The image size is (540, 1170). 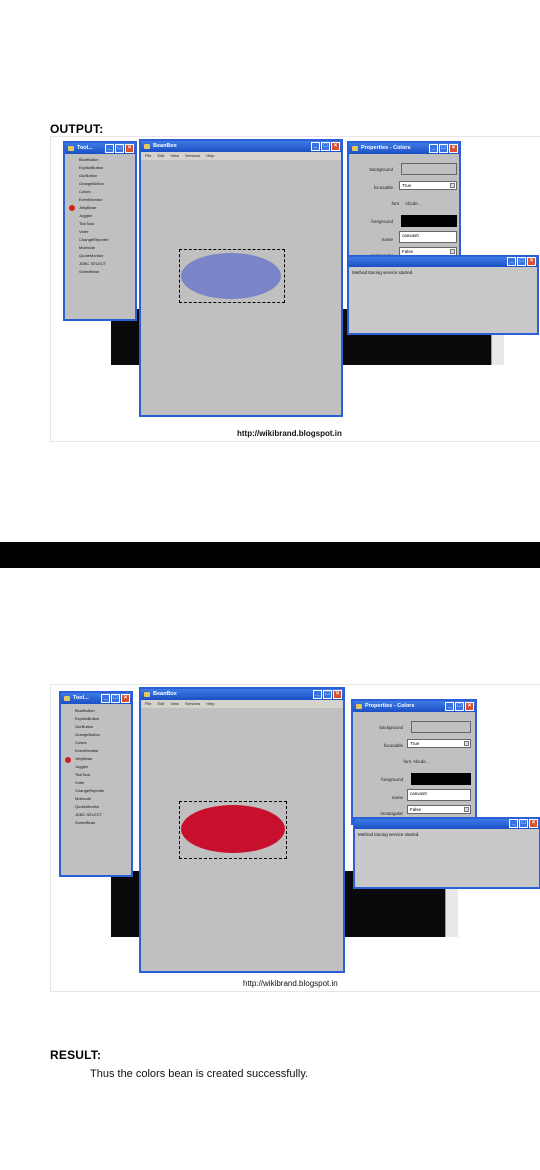 What do you see at coordinates (391, 813) in the screenshot?
I see `property-label: rectangular` at bounding box center [391, 813].